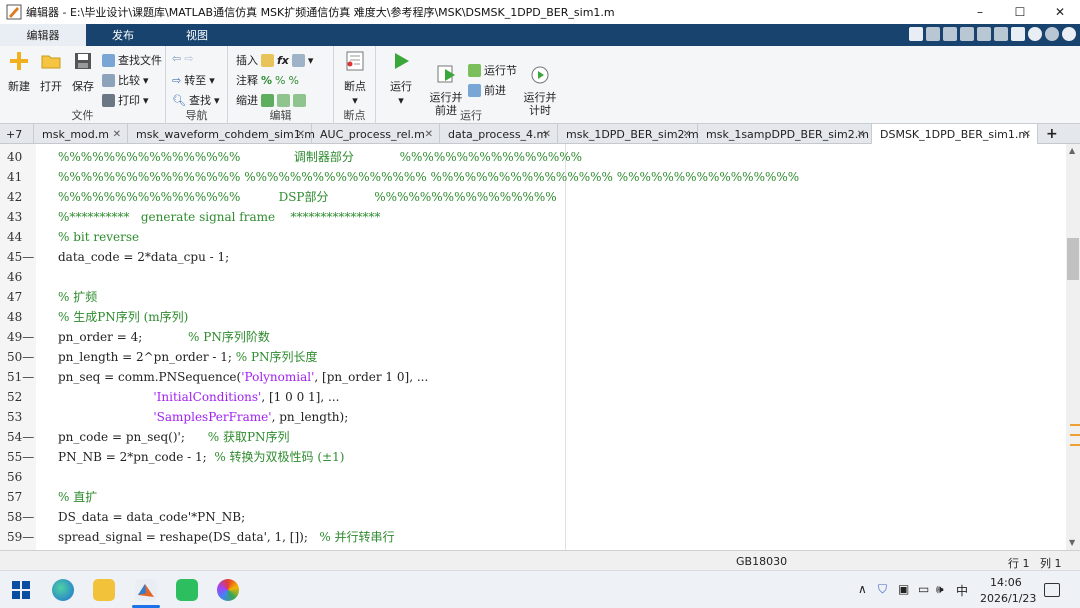 Image resolution: width=1080 pixels, height=608 pixels. Describe the element at coordinates (1072, 542) in the screenshot. I see `scroll-down-arrow-icon: ▼` at that location.